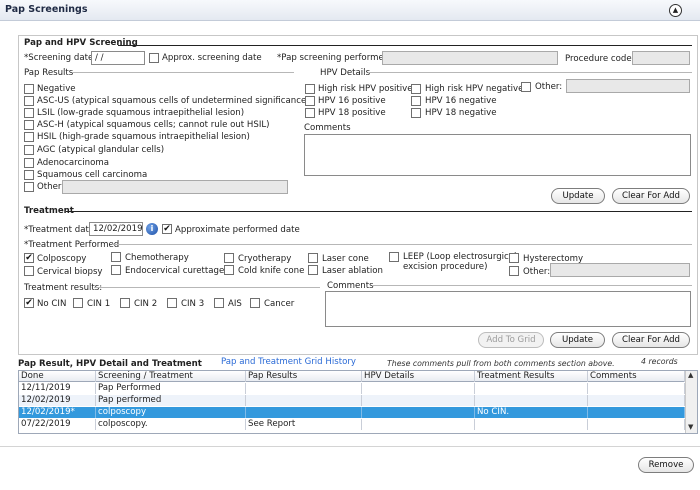  What do you see at coordinates (46, 9) in the screenshot?
I see `page-title: Pap Screenings` at bounding box center [46, 9].